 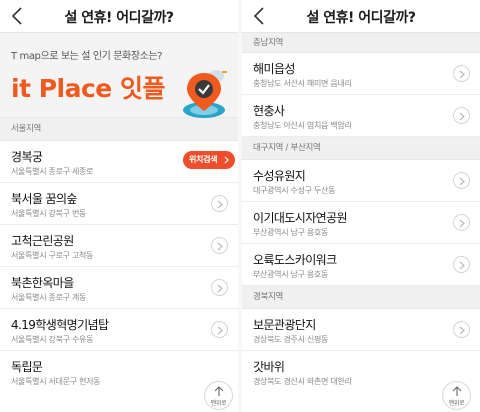 What do you see at coordinates (302, 125) in the screenshot?
I see `place-address: 충청남도 아산시 염치읍 백암리` at bounding box center [302, 125].